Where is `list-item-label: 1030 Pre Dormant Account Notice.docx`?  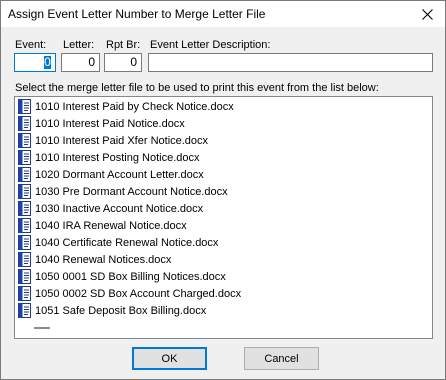 list-item-label: 1030 Pre Dormant Account Notice.docx is located at coordinates (131, 191).